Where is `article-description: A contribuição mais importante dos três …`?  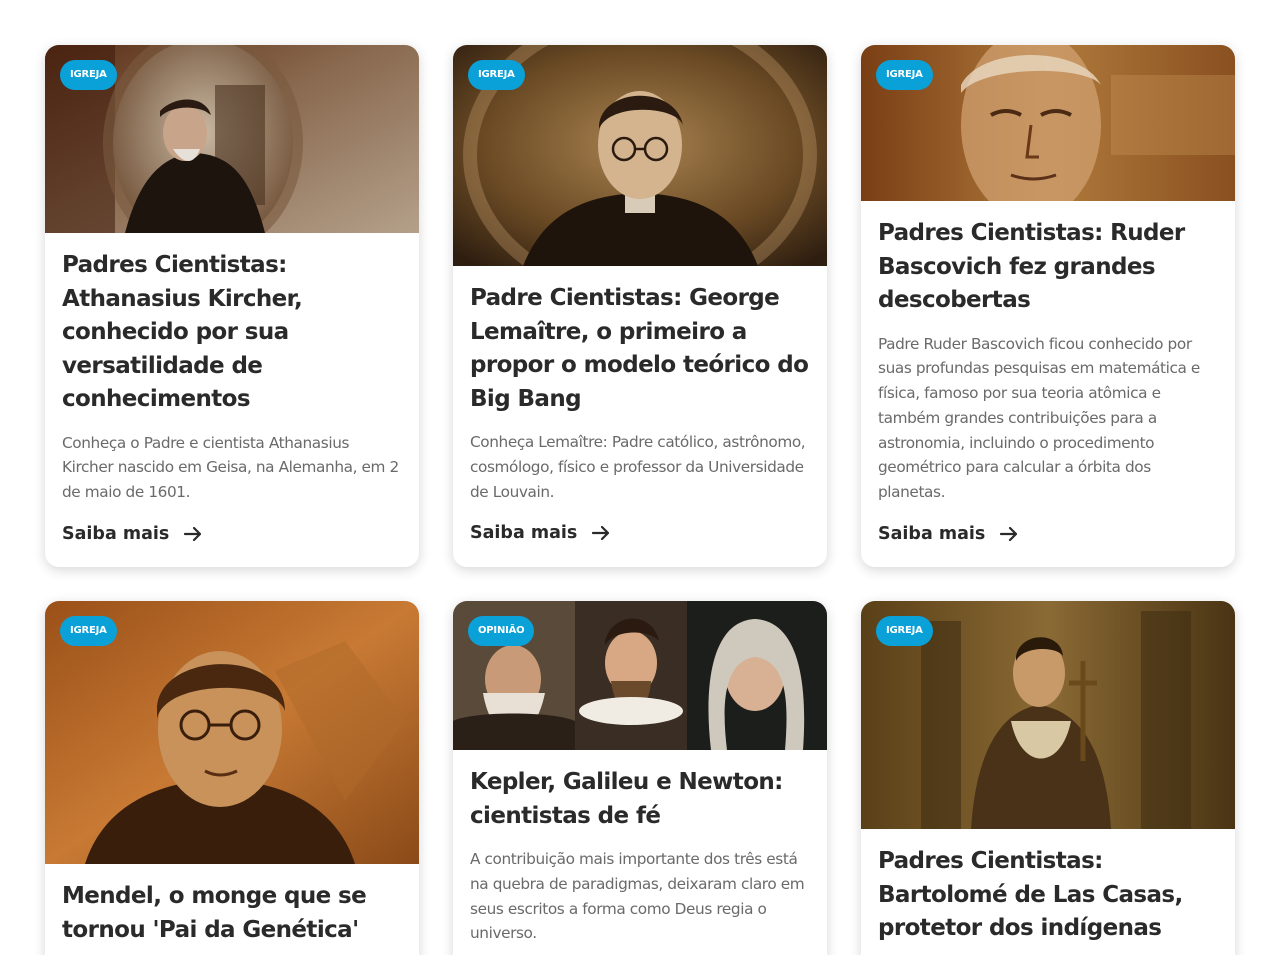 article-description: A contribuição mais importante dos três … is located at coordinates (637, 896).